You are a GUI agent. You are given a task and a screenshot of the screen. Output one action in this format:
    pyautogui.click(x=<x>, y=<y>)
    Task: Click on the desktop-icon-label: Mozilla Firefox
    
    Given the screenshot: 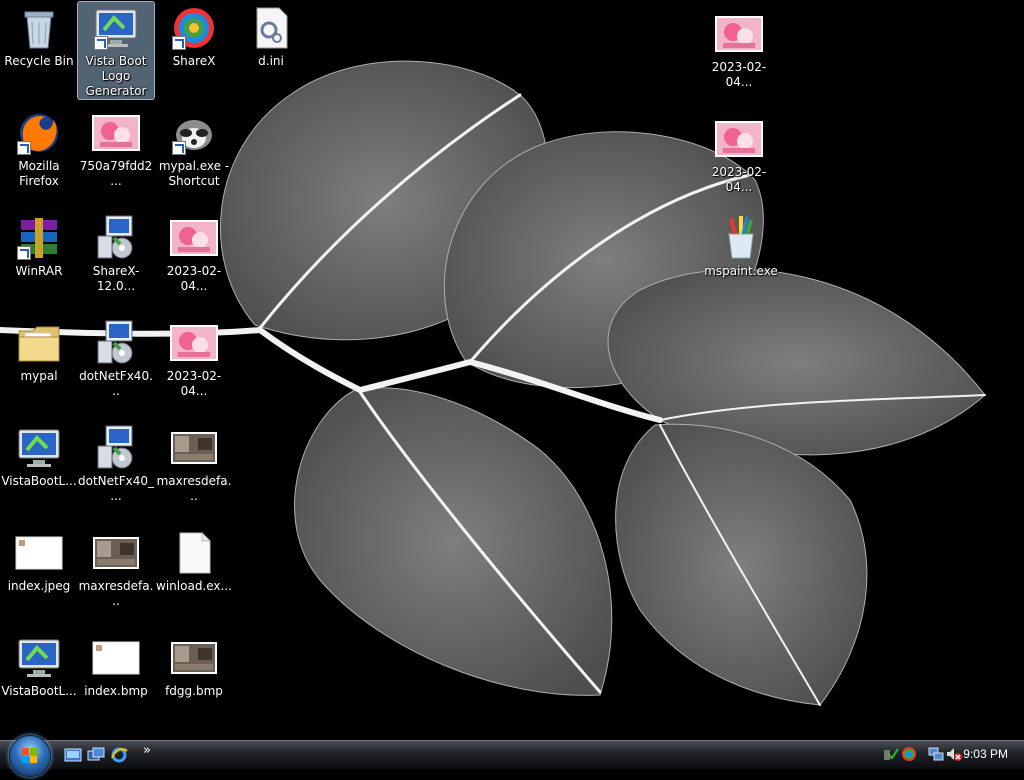 What is the action you would take?
    pyautogui.click(x=39, y=173)
    